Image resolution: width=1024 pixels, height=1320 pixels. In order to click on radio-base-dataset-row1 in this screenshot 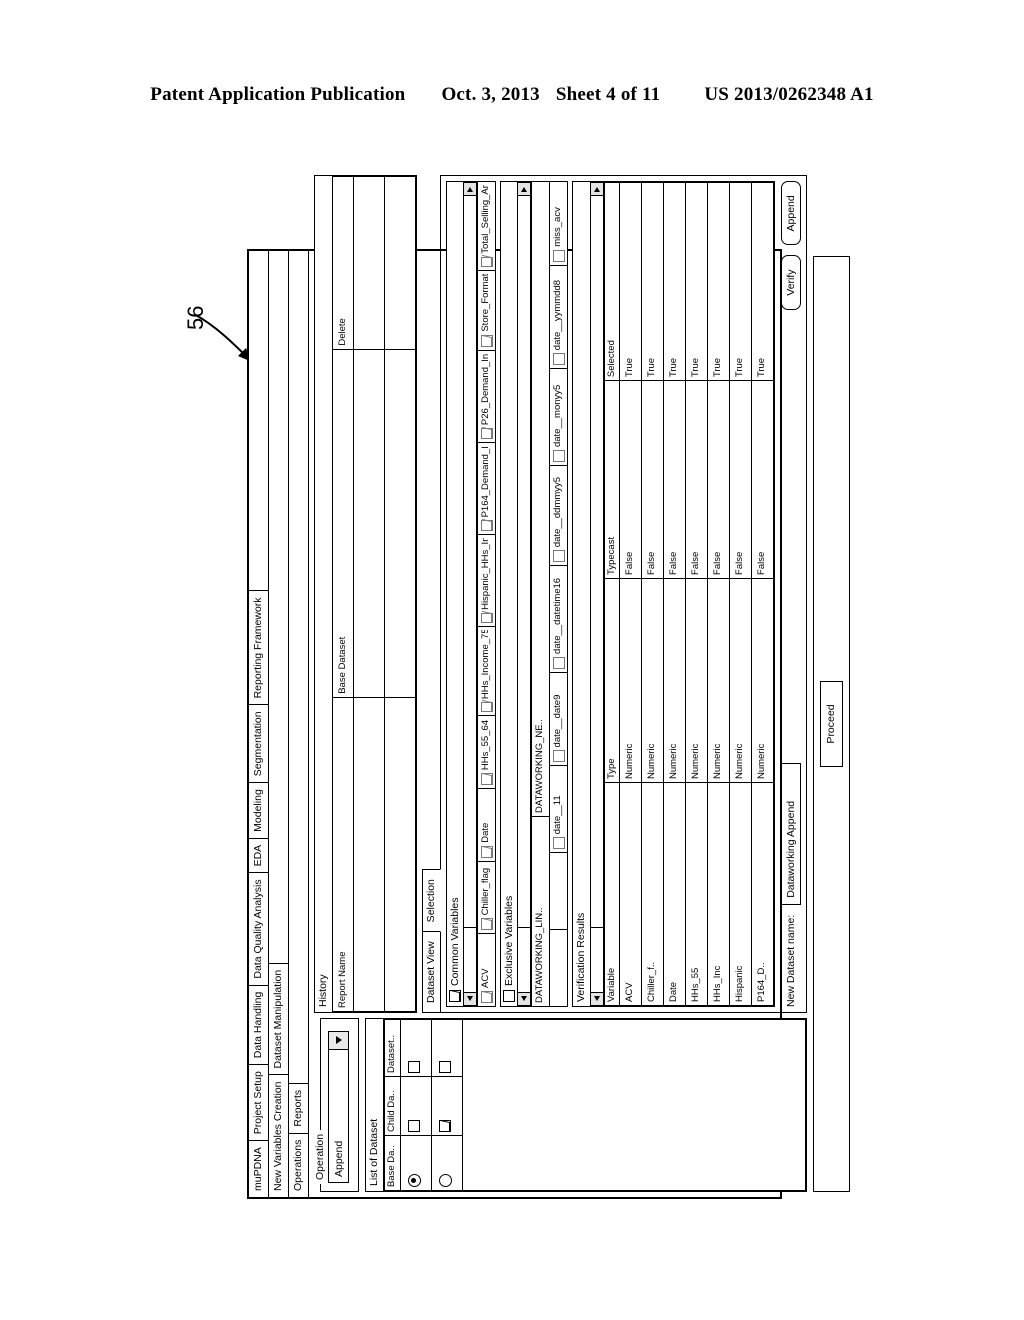, I will do `click(414, 1180)`.